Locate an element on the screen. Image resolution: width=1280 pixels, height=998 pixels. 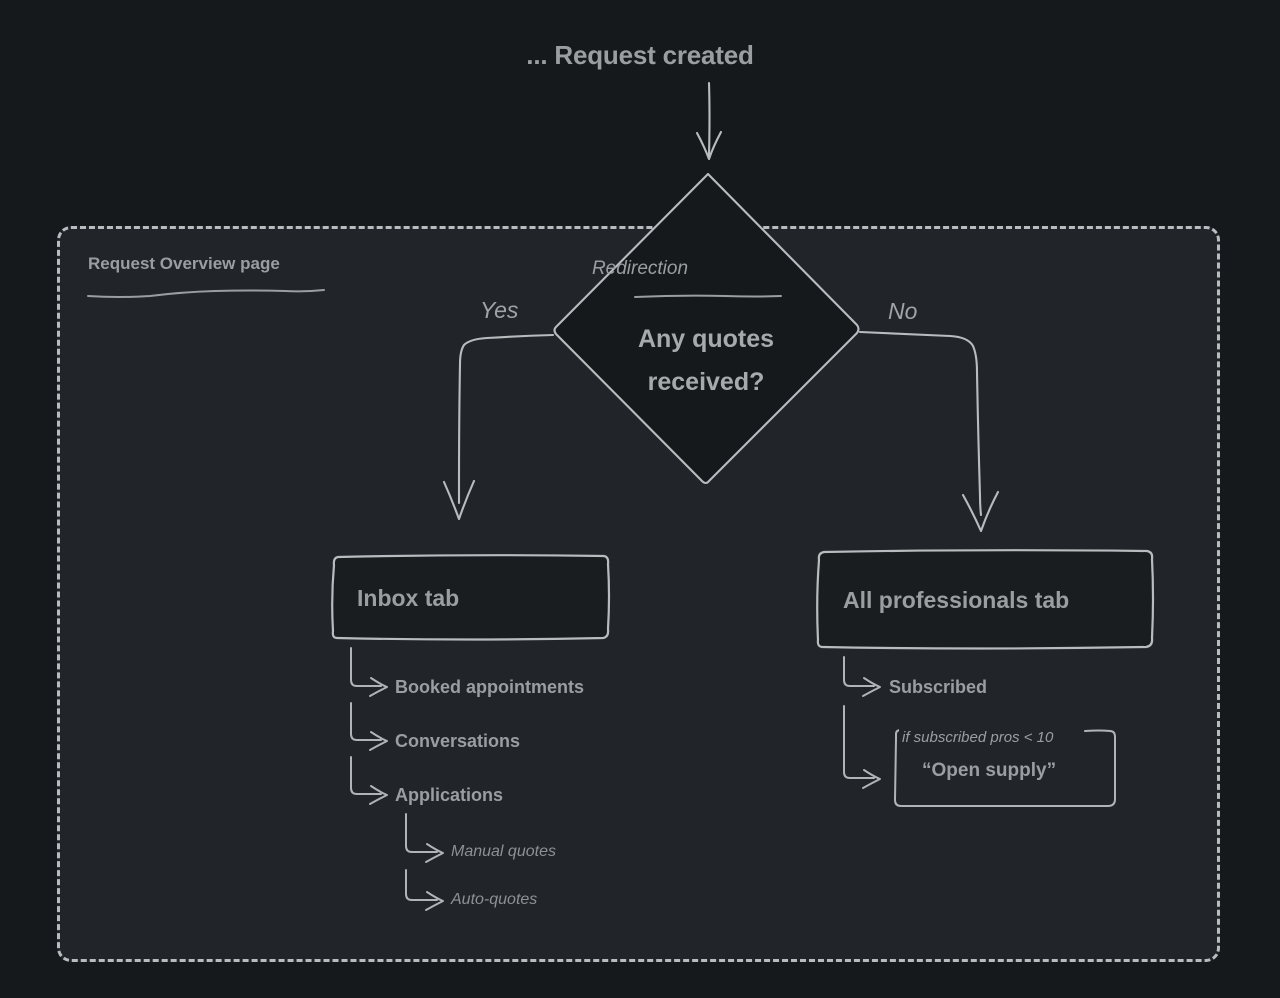
decision-kind-label: Redirection is located at coordinates (640, 268).